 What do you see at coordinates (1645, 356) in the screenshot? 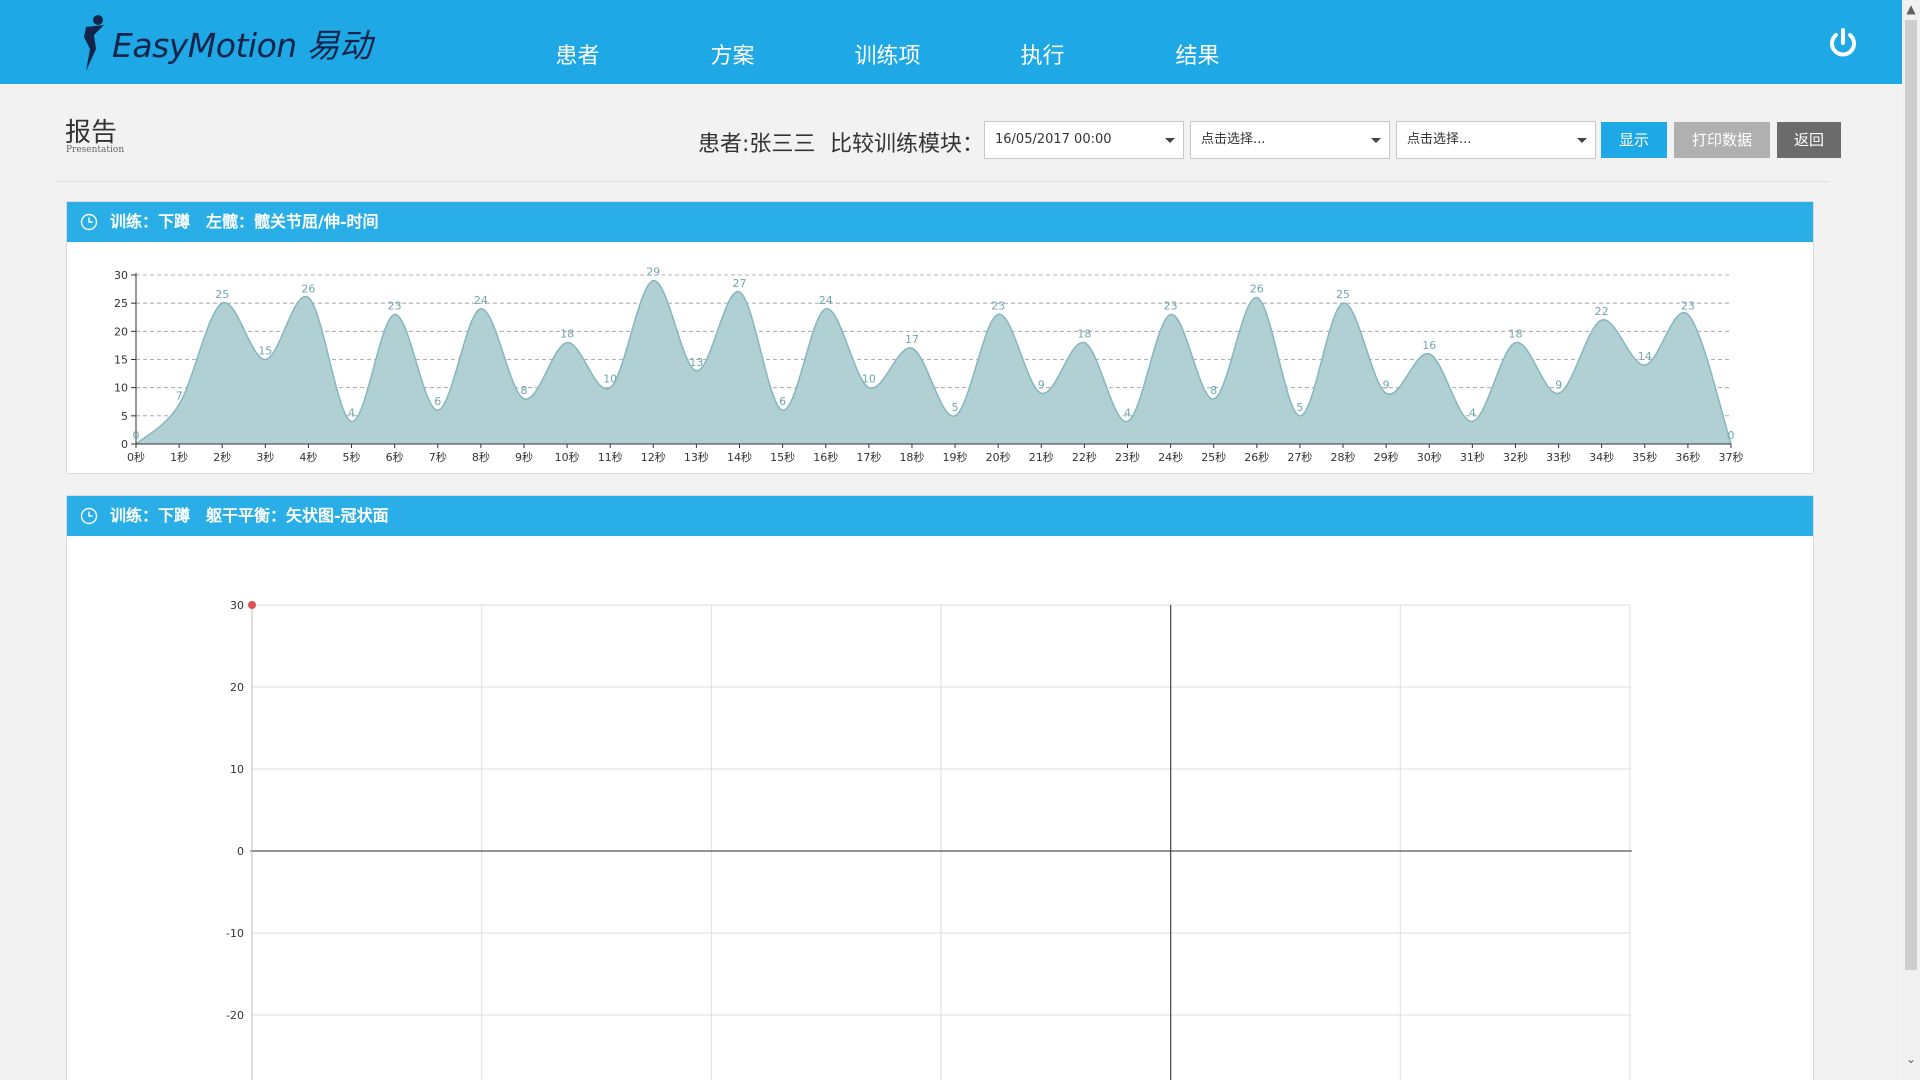
I see `data-label: 14` at bounding box center [1645, 356].